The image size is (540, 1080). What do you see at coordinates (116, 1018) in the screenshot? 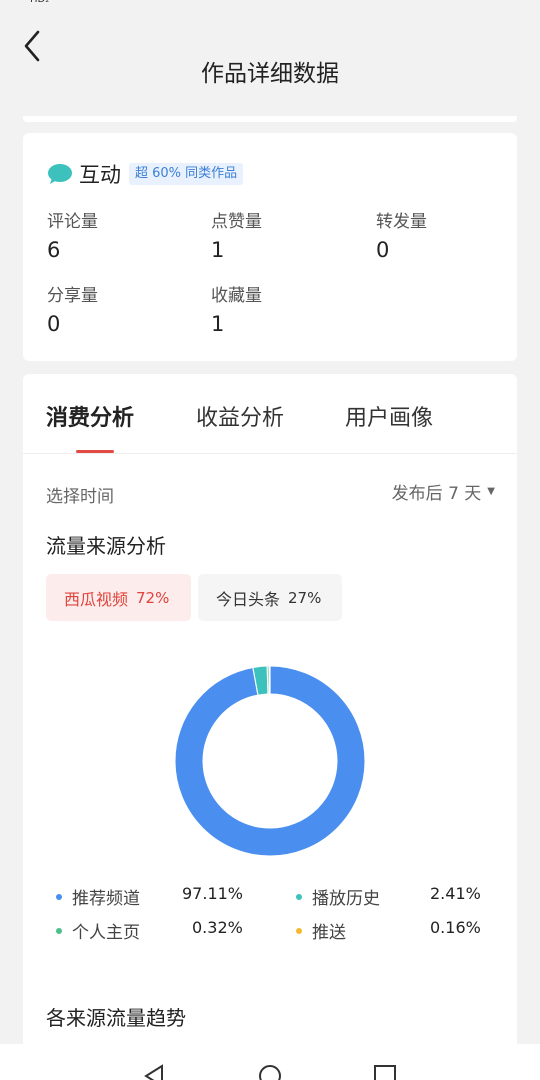
I see `traffic-trend-title: 各来源流量趋势` at bounding box center [116, 1018].